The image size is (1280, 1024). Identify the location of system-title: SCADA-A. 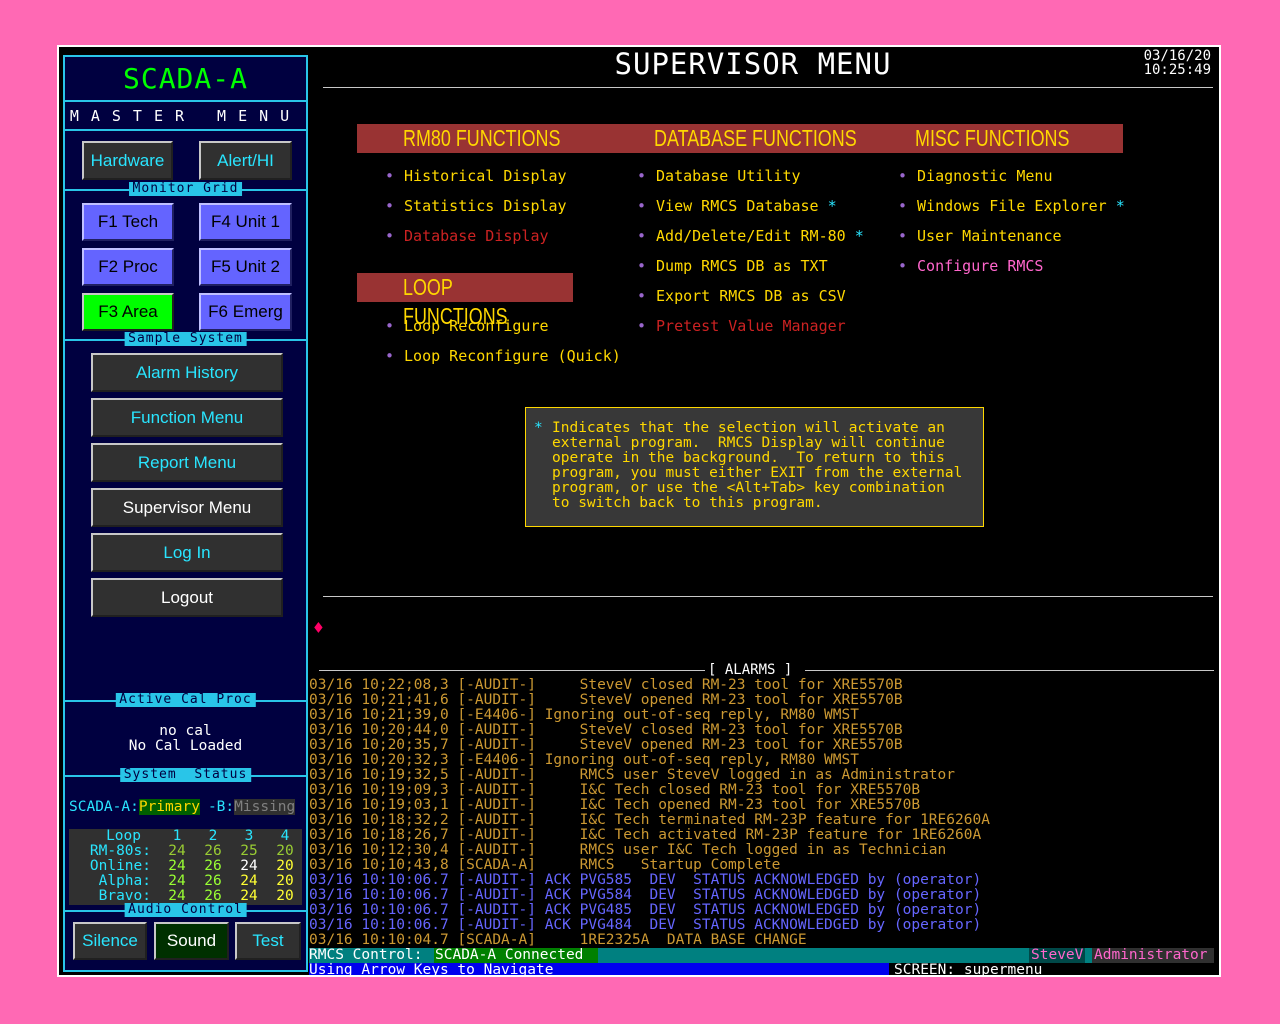
(185, 79).